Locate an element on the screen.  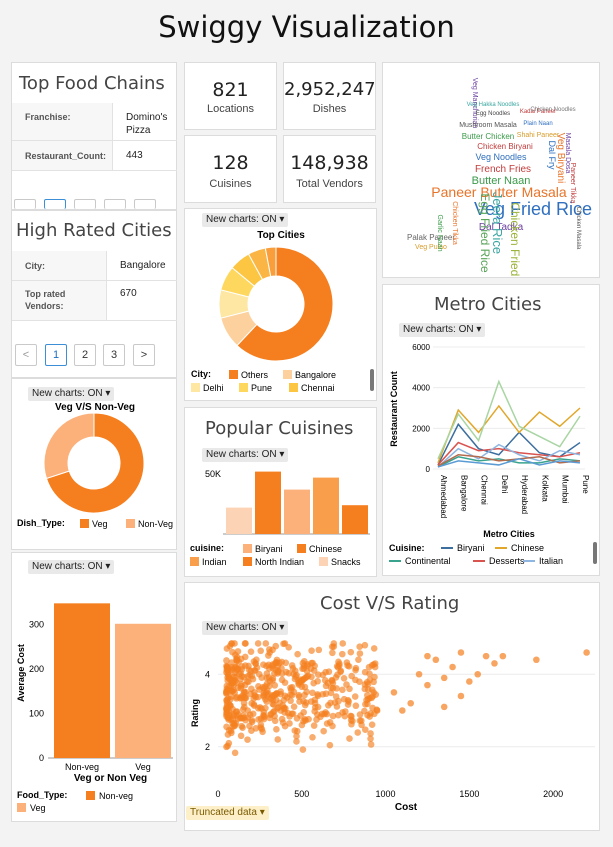
word-cloud-word: Shahi Paneer is located at coordinates (538, 135).